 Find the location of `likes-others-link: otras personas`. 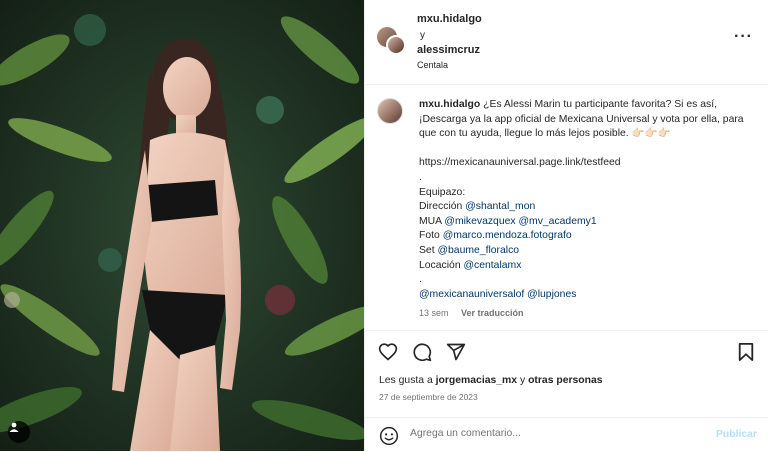

likes-others-link: otras personas is located at coordinates (565, 380).